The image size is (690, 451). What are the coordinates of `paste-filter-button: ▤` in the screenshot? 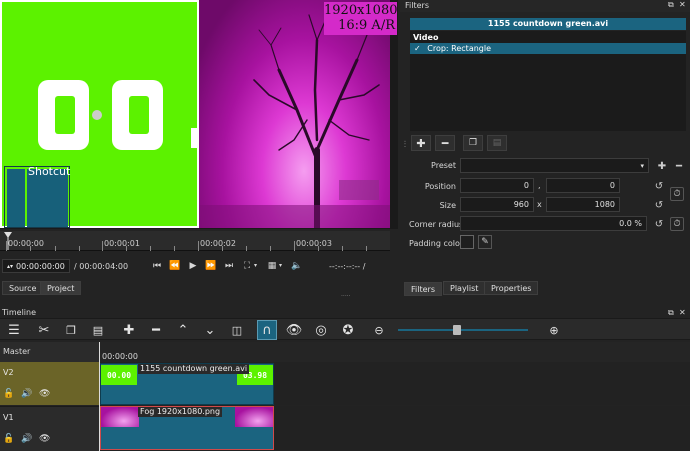 It's located at (497, 143).